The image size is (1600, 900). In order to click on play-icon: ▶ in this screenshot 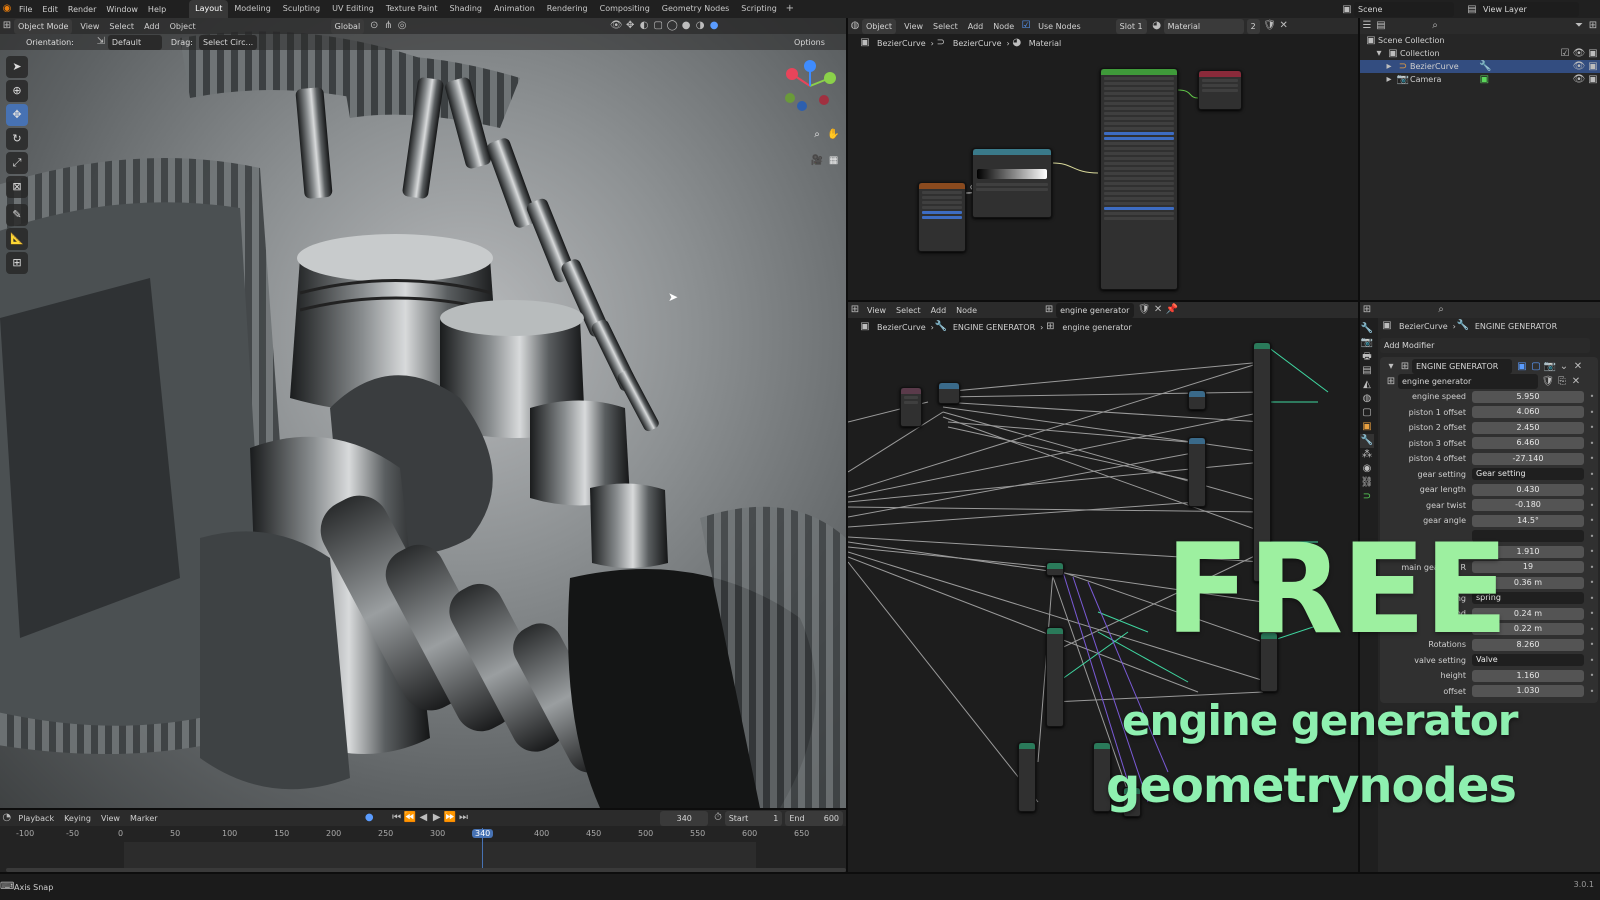, I will do `click(436, 818)`.